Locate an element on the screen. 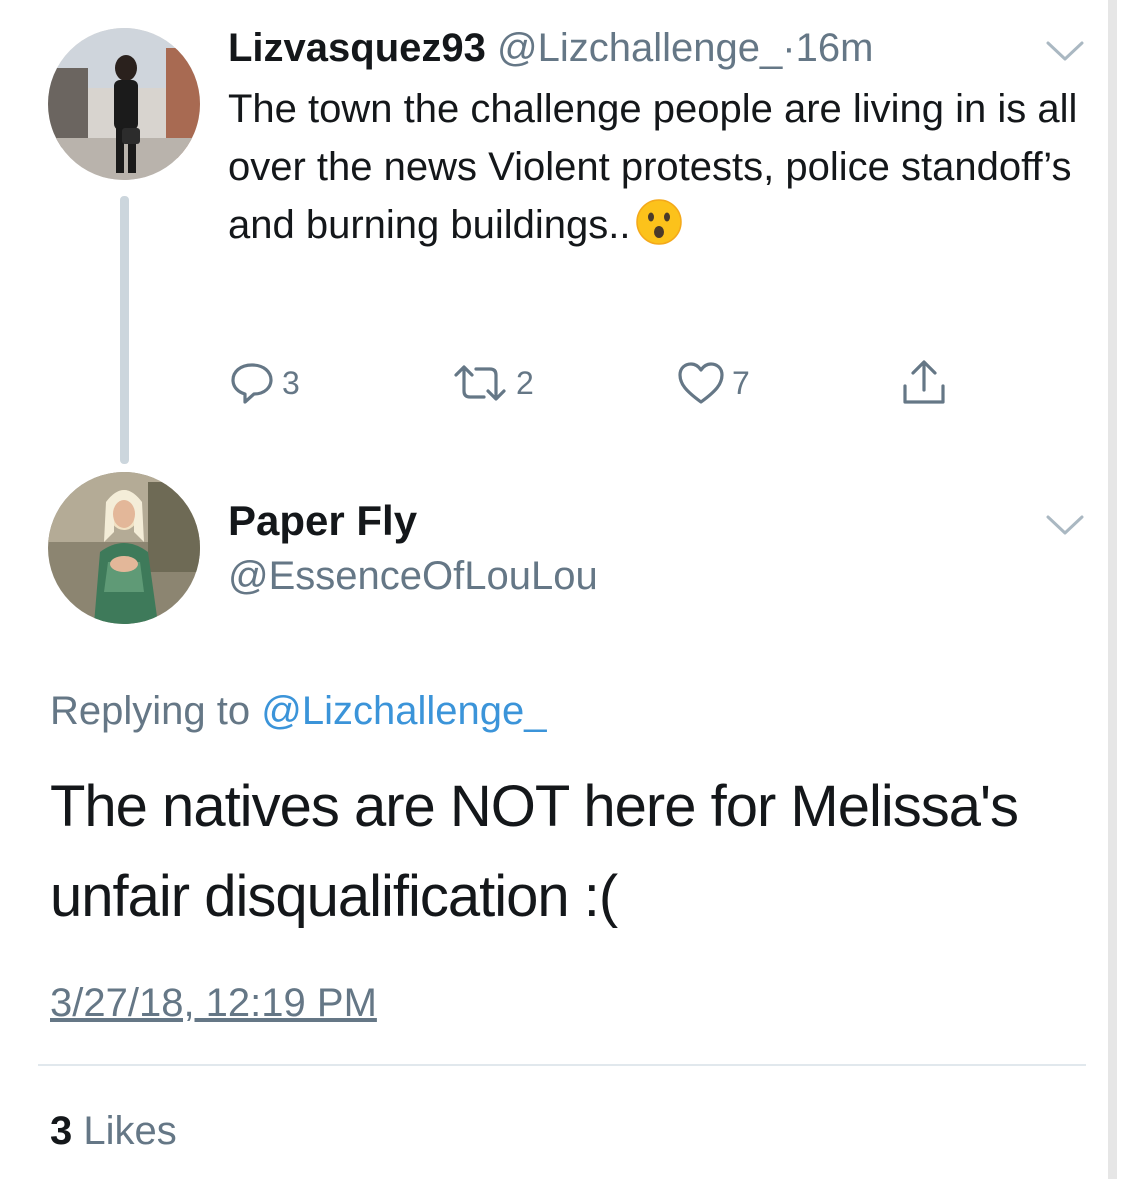  reply-author-handle: @EssenceOfLouLou is located at coordinates (413, 576).